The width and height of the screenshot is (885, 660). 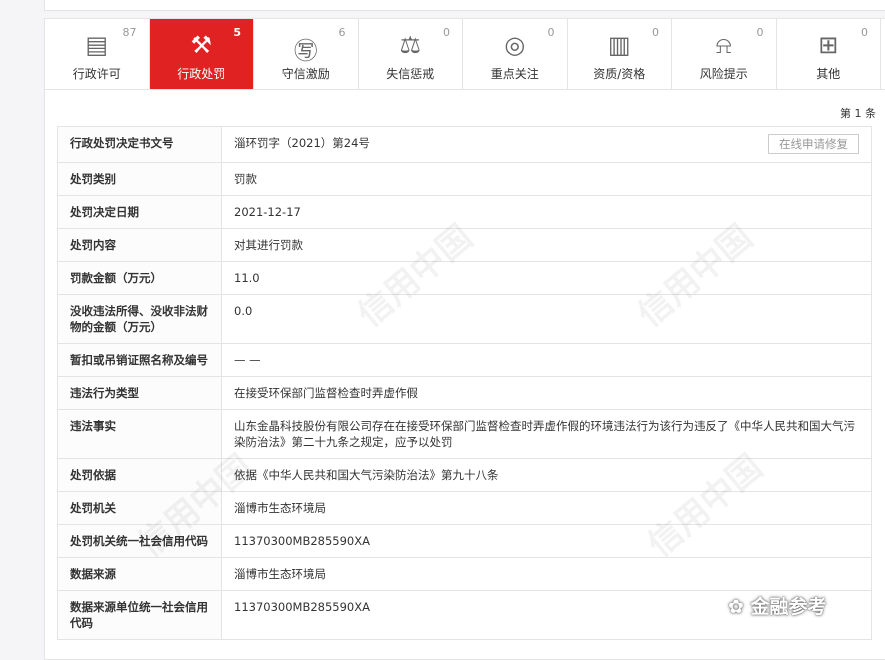 I want to click on table-row: 处罚依据 依据《中华人民共和国大气污染防治法》第九十八条, so click(x=464, y=475).